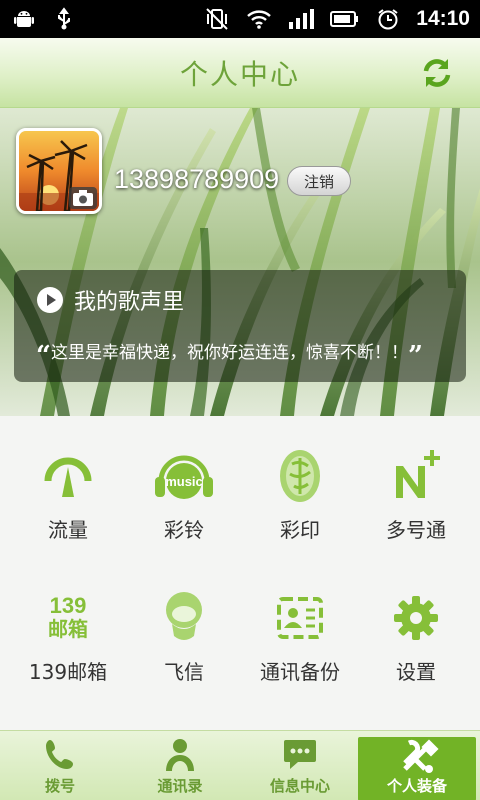 The width and height of the screenshot is (480, 800). I want to click on bottom-tab-bar: 拨号 通讯录 信息中心 个人装备, so click(240, 765).